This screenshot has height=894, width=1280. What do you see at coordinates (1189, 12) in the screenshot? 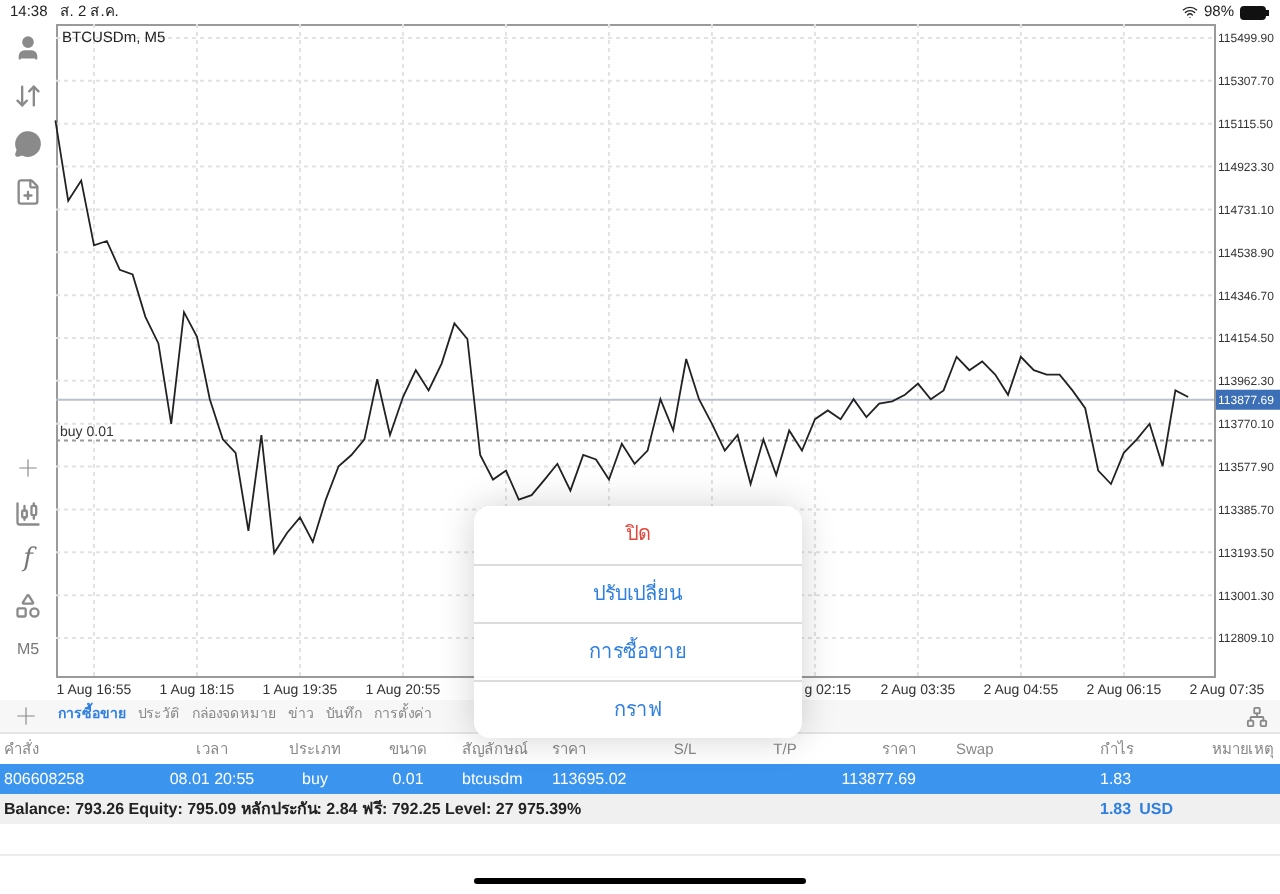
I see `wifi-icon` at bounding box center [1189, 12].